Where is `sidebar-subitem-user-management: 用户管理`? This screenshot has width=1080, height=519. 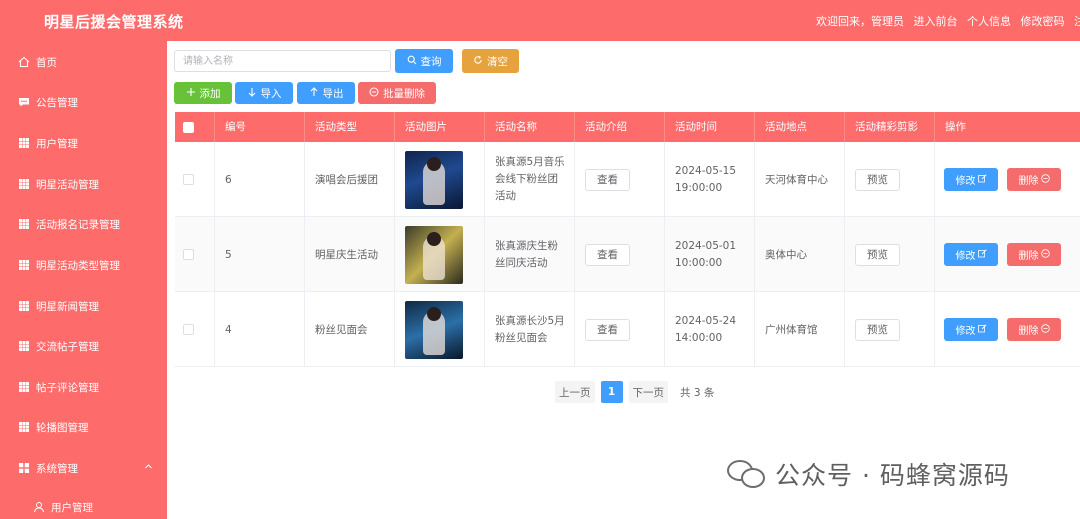
sidebar-subitem-user-management: 用户管理 is located at coordinates (83, 505).